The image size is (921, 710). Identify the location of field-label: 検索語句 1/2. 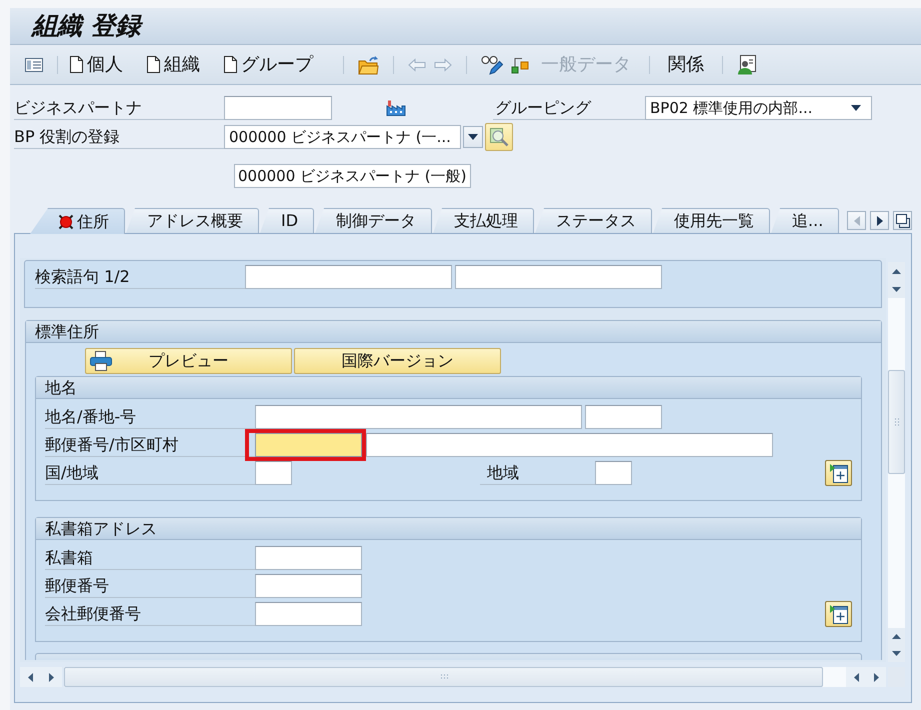
(140, 277).